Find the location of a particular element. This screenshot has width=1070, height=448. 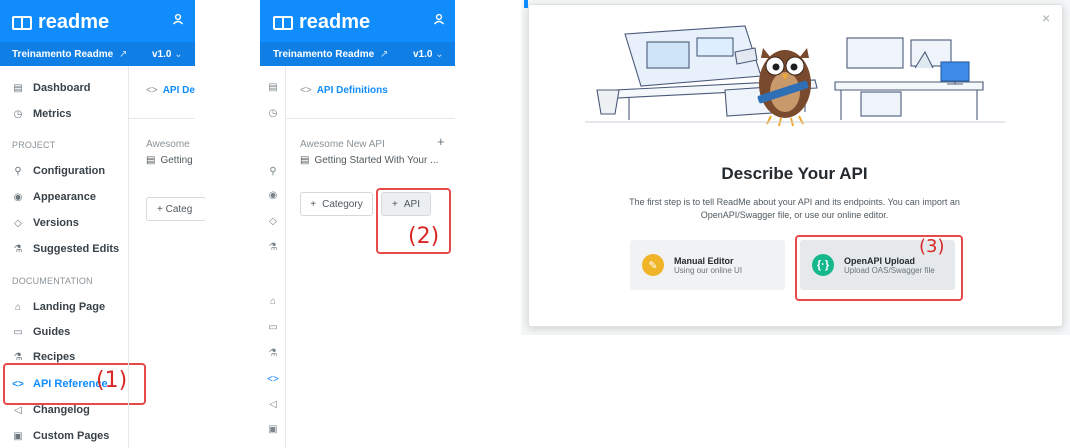

pencil-icon: ✎ is located at coordinates (653, 265).